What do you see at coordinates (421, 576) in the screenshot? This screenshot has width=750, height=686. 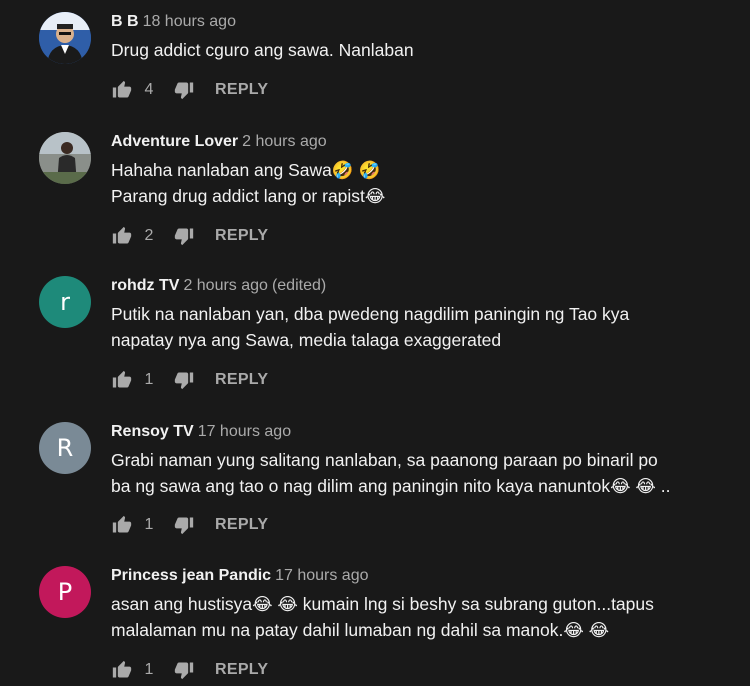 I see `comment-header: Princess jean Pandic 17 hours ago` at bounding box center [421, 576].